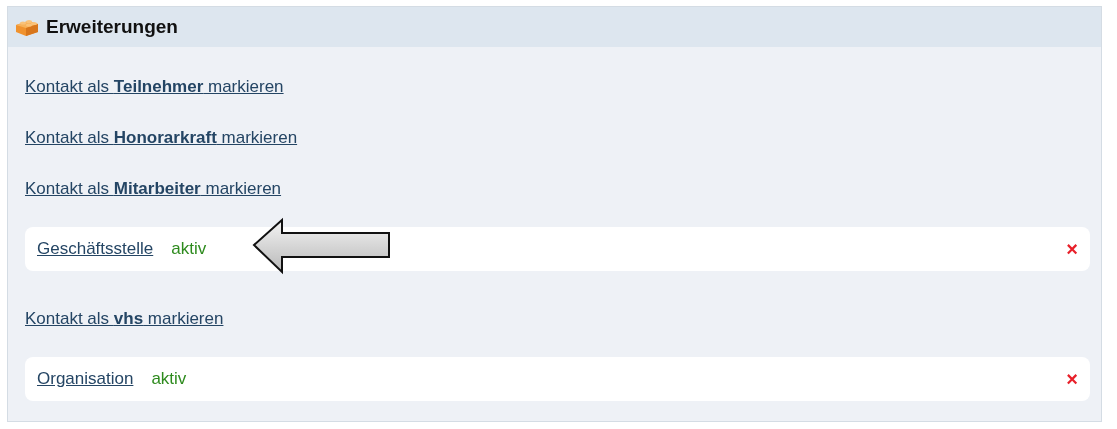 Image resolution: width=1117 pixels, height=429 pixels. I want to click on mark-contact-link: Kontakt als vhs markieren, so click(124, 319).